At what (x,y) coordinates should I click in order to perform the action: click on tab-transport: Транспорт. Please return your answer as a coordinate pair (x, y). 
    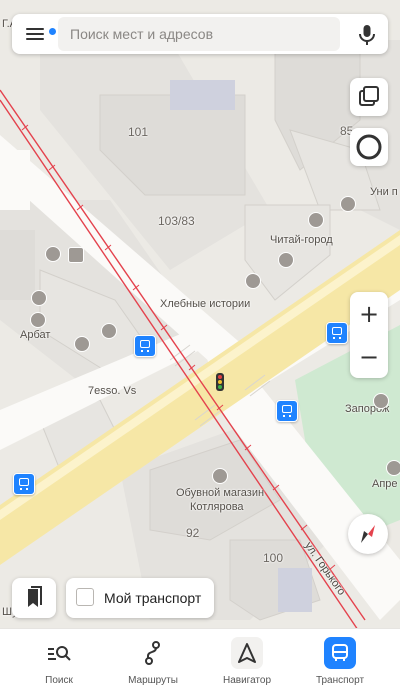
    Looking at the image, I should click on (340, 660).